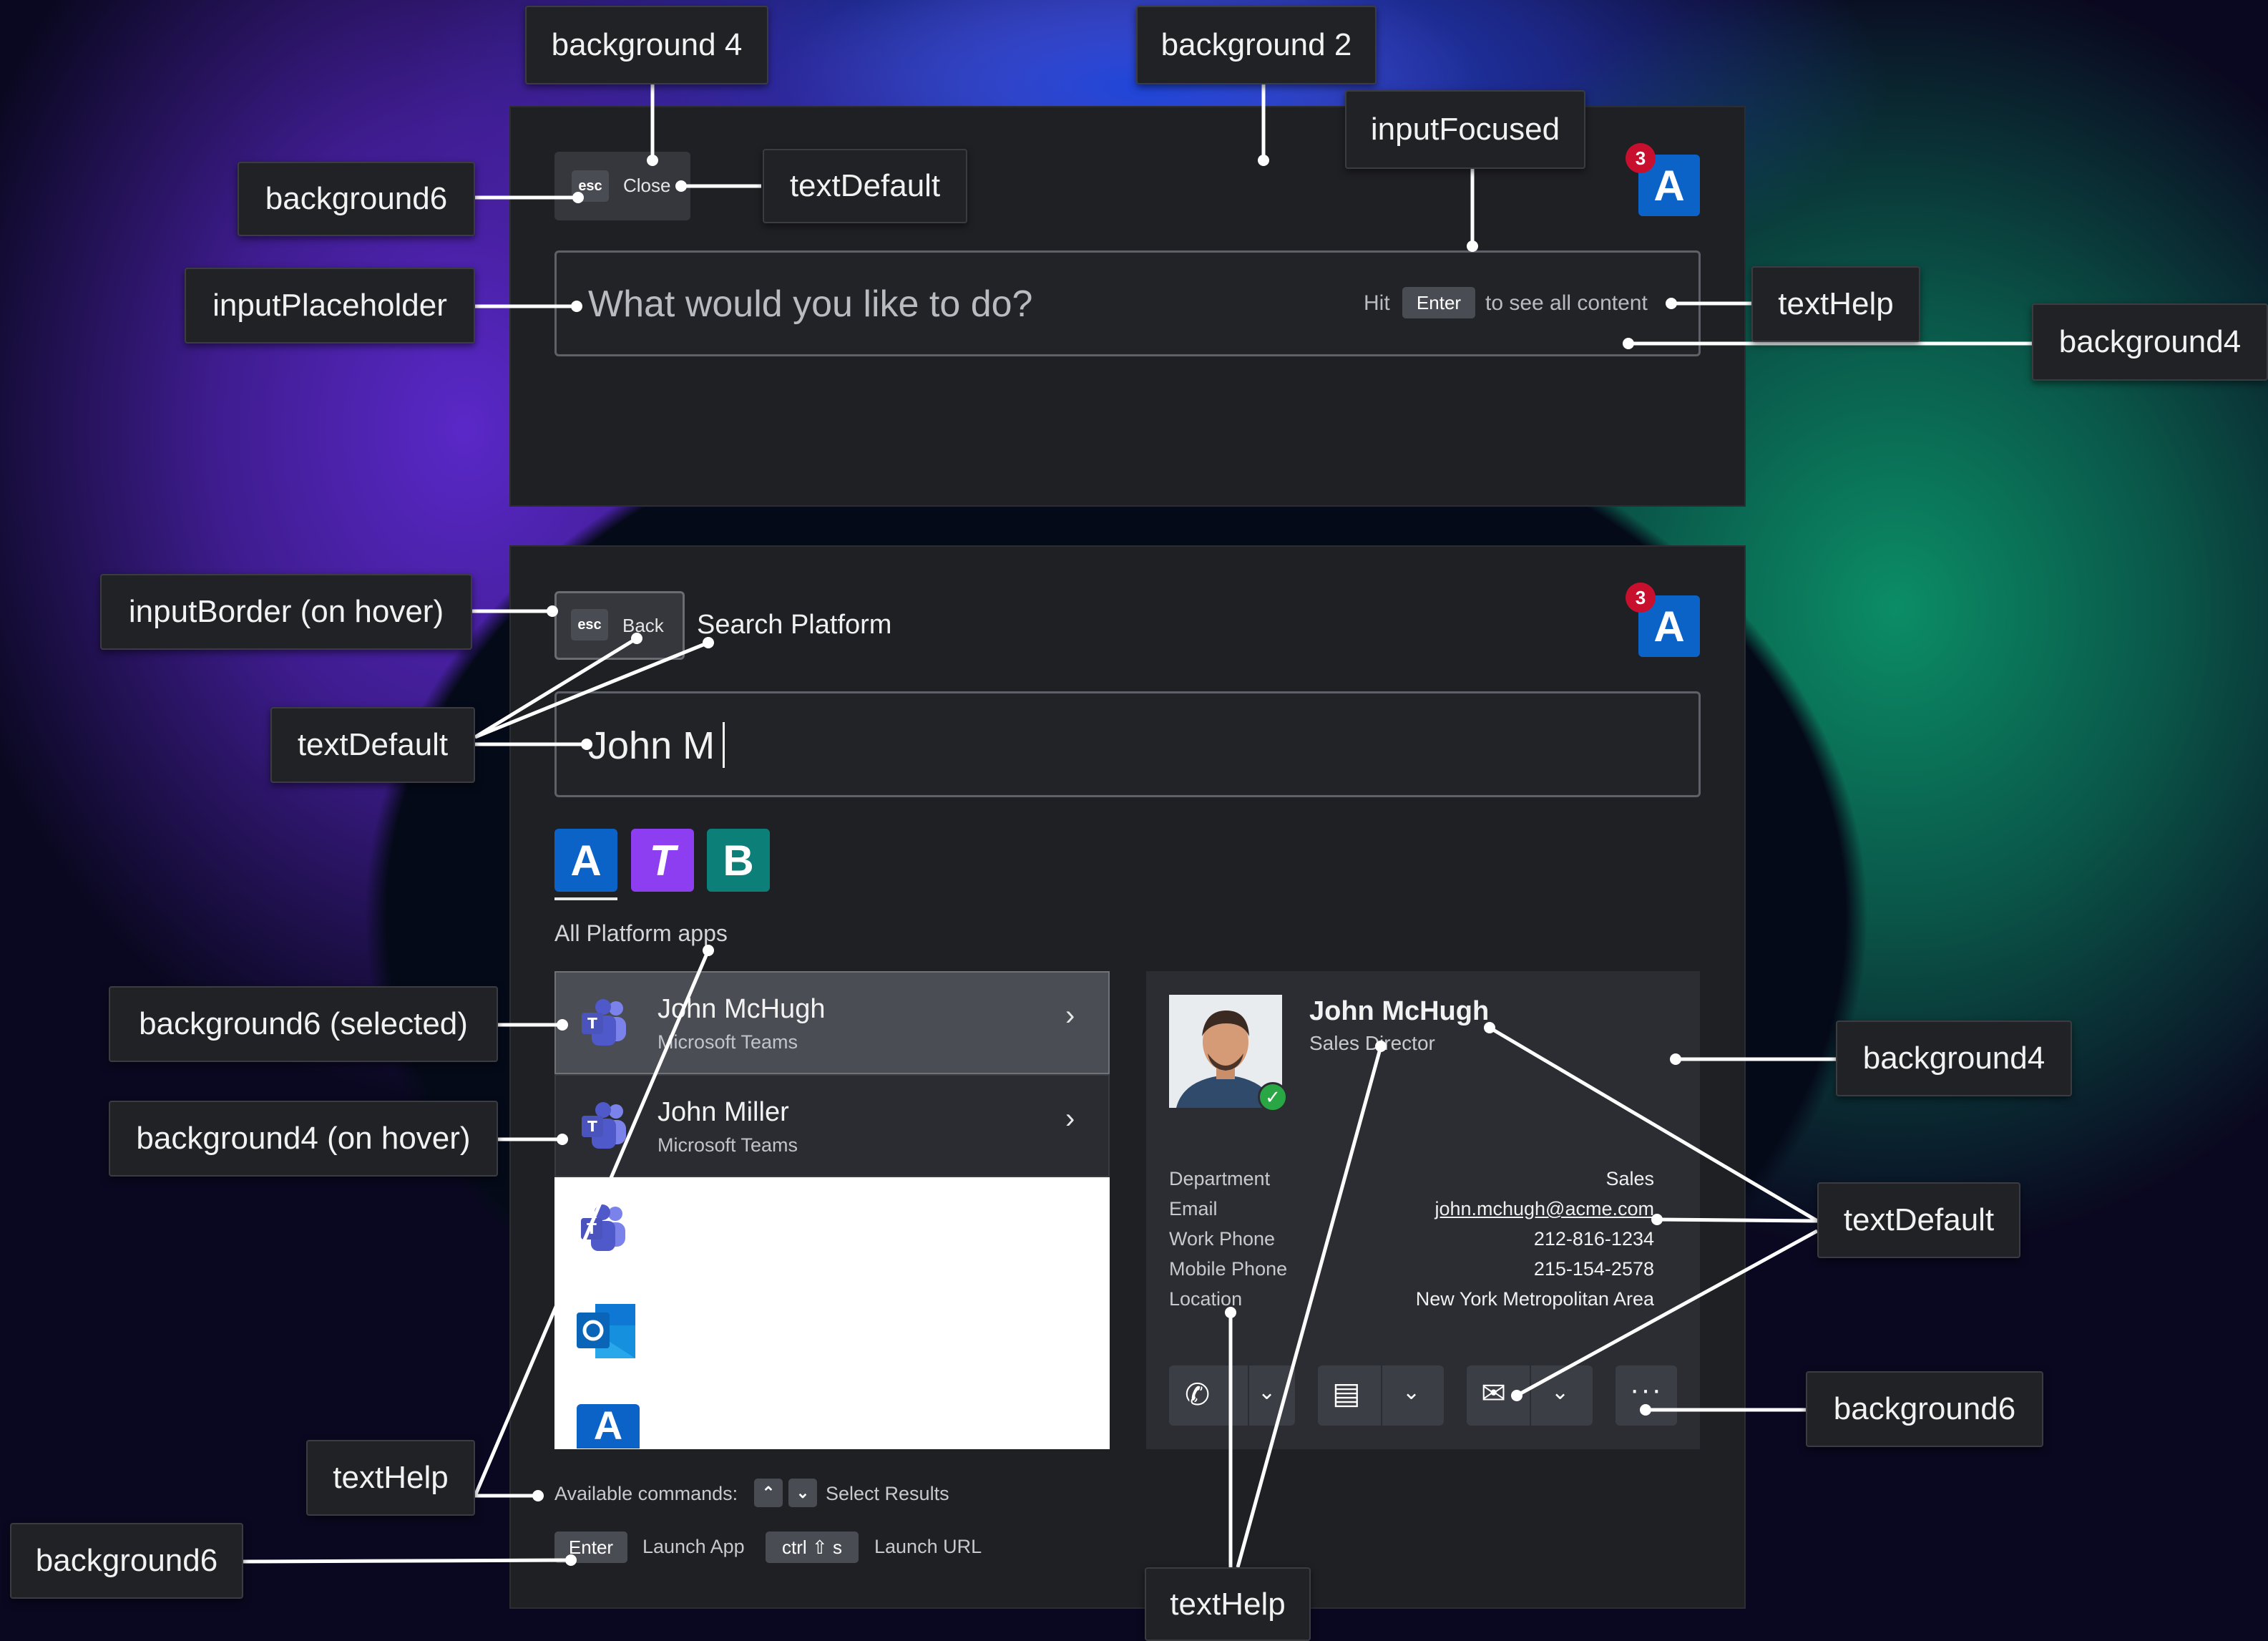 This screenshot has width=2268, height=1641. Describe the element at coordinates (390, 1478) in the screenshot. I see `annotation-text-help-left: textHelp` at that location.